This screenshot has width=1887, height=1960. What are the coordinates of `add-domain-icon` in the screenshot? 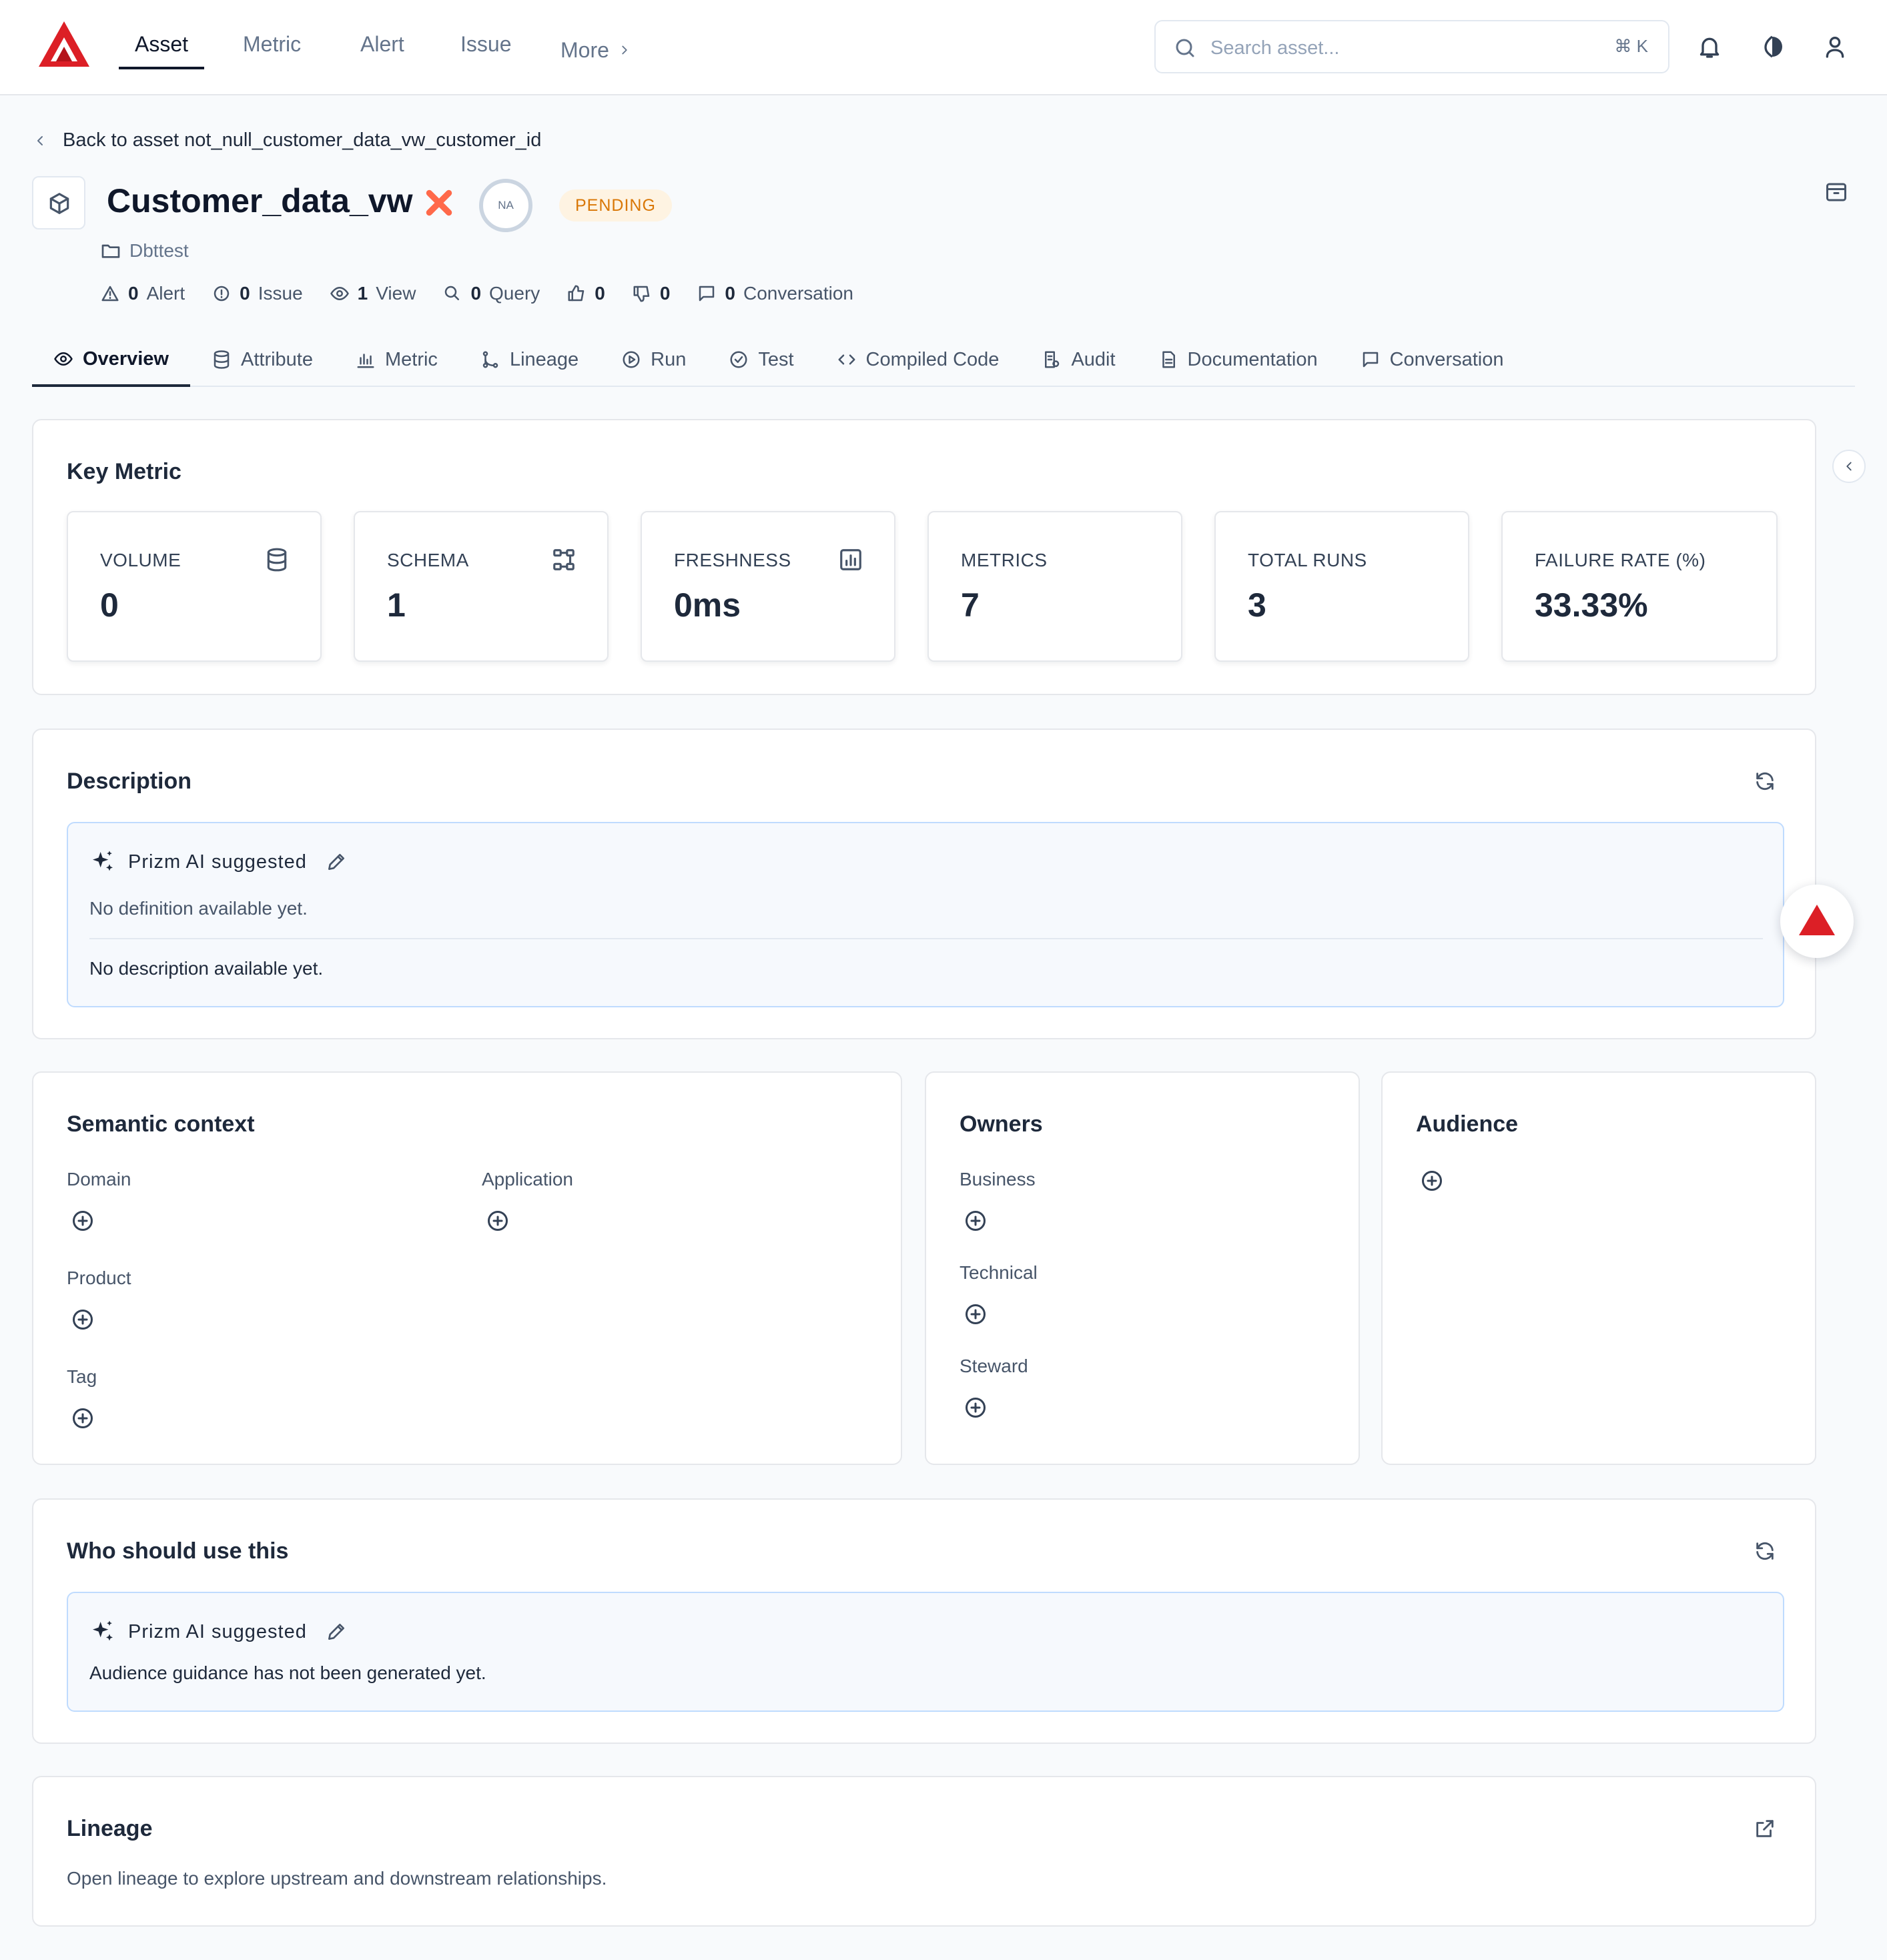 It's located at (83, 1221).